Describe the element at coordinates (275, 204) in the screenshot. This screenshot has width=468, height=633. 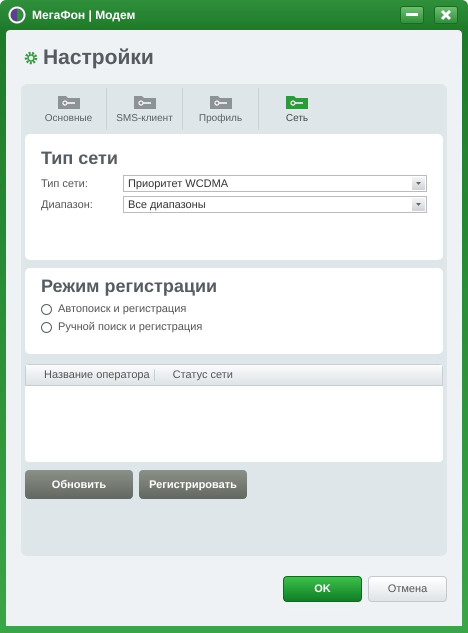
I see `dropdown: Все диапазоны` at that location.